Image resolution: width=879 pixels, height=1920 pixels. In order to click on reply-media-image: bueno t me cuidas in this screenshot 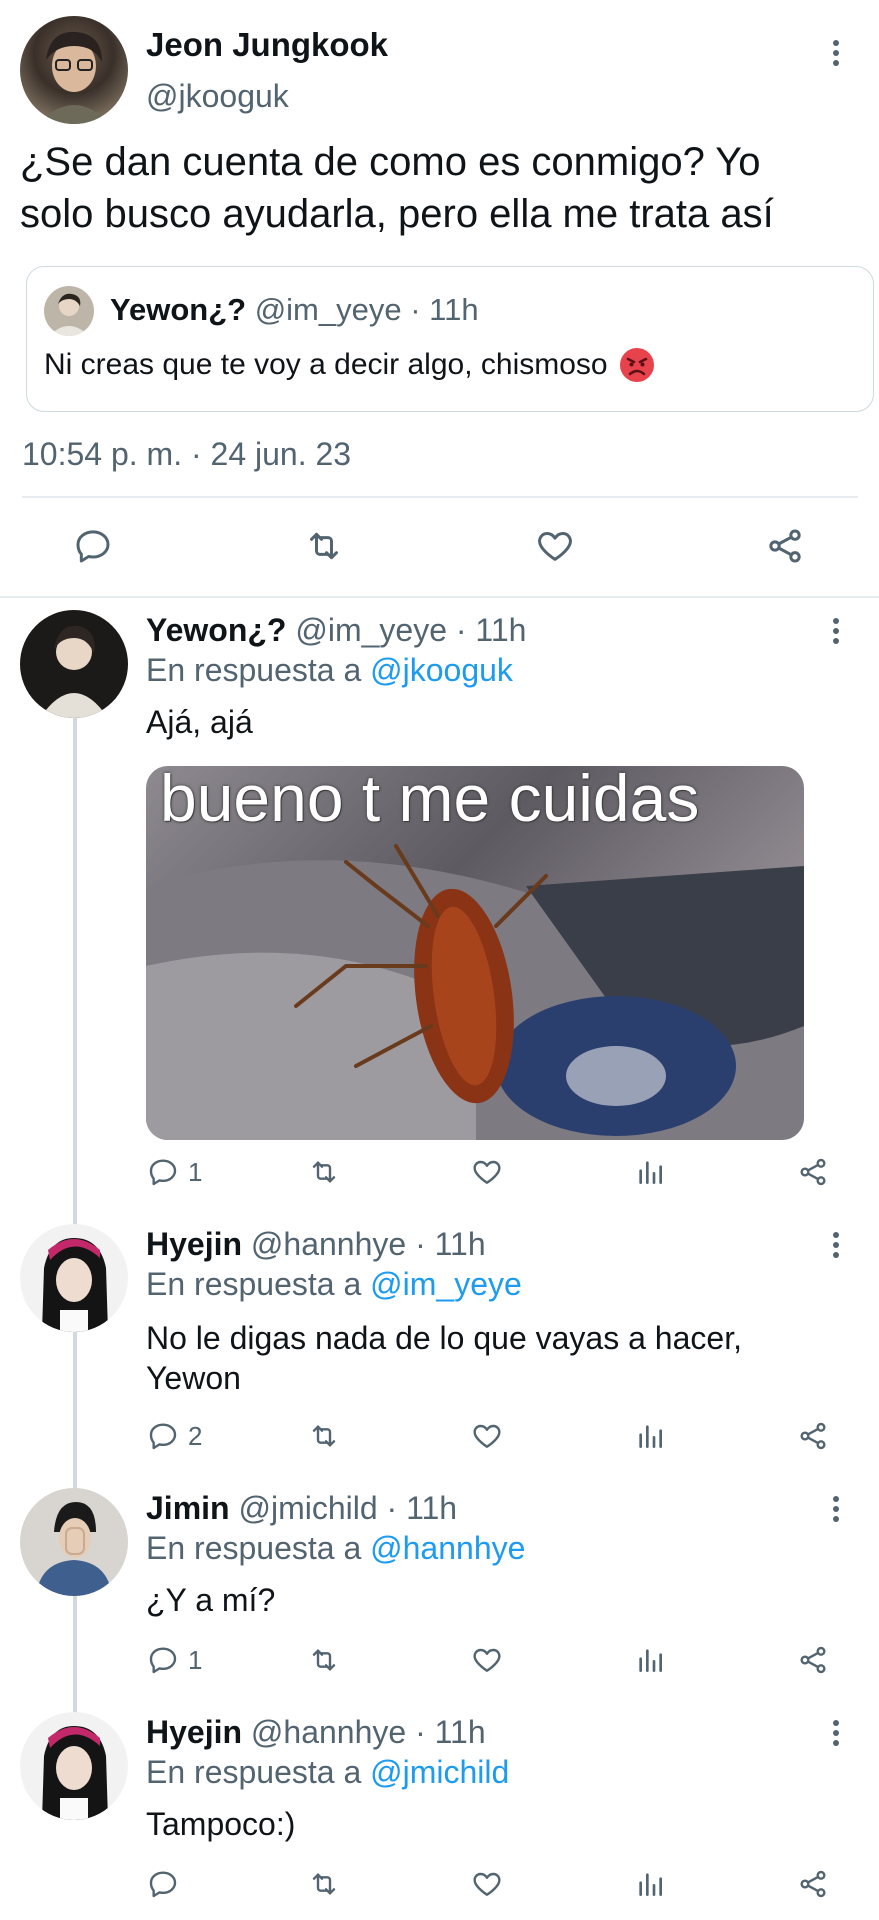, I will do `click(475, 953)`.